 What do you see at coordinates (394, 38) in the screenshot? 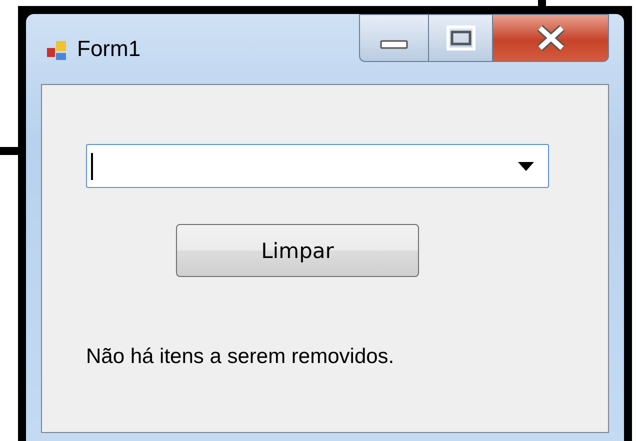
I see `minimize-button` at bounding box center [394, 38].